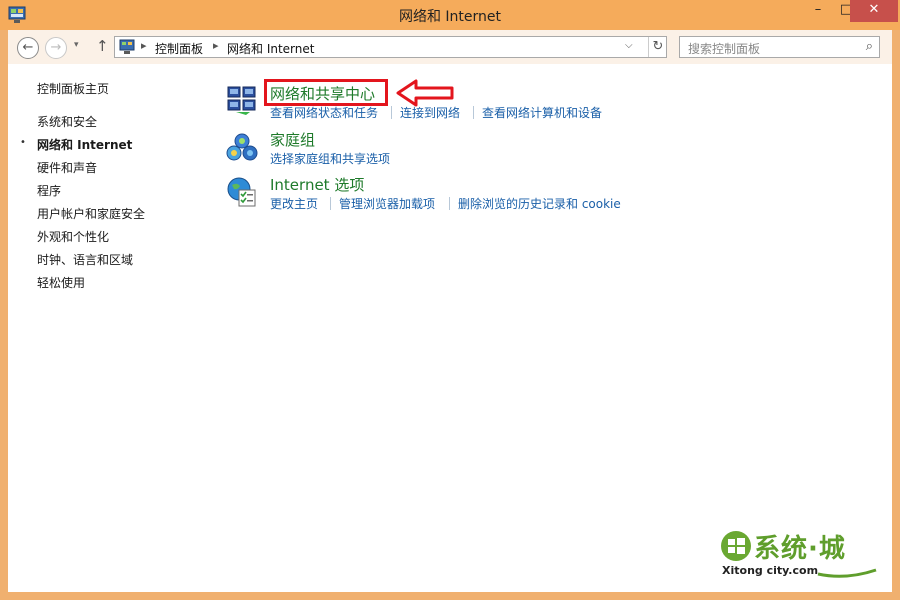 This screenshot has width=900, height=600. What do you see at coordinates (779, 47) in the screenshot?
I see `search-box: 搜索控制面板 ⌕` at bounding box center [779, 47].